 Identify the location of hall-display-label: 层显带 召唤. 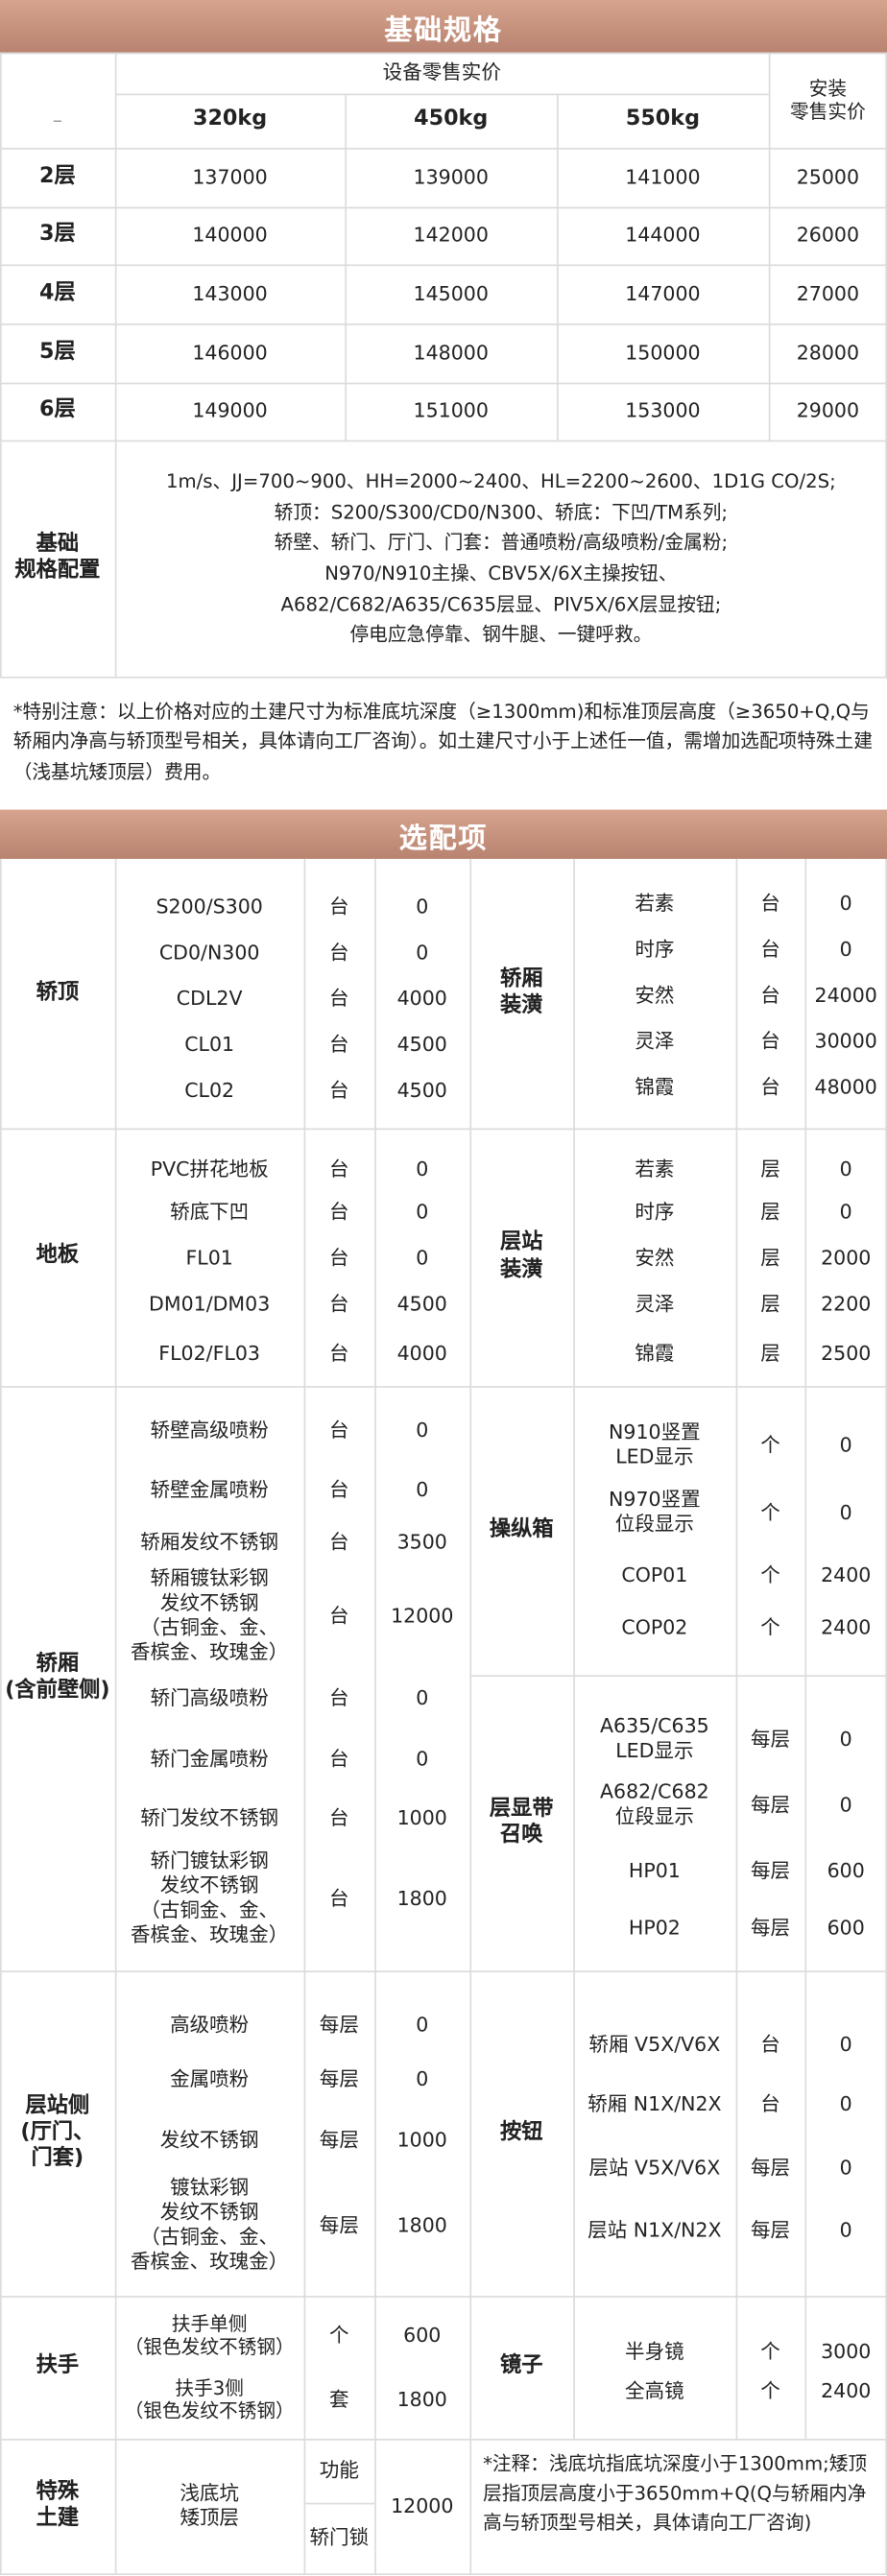
(521, 1822).